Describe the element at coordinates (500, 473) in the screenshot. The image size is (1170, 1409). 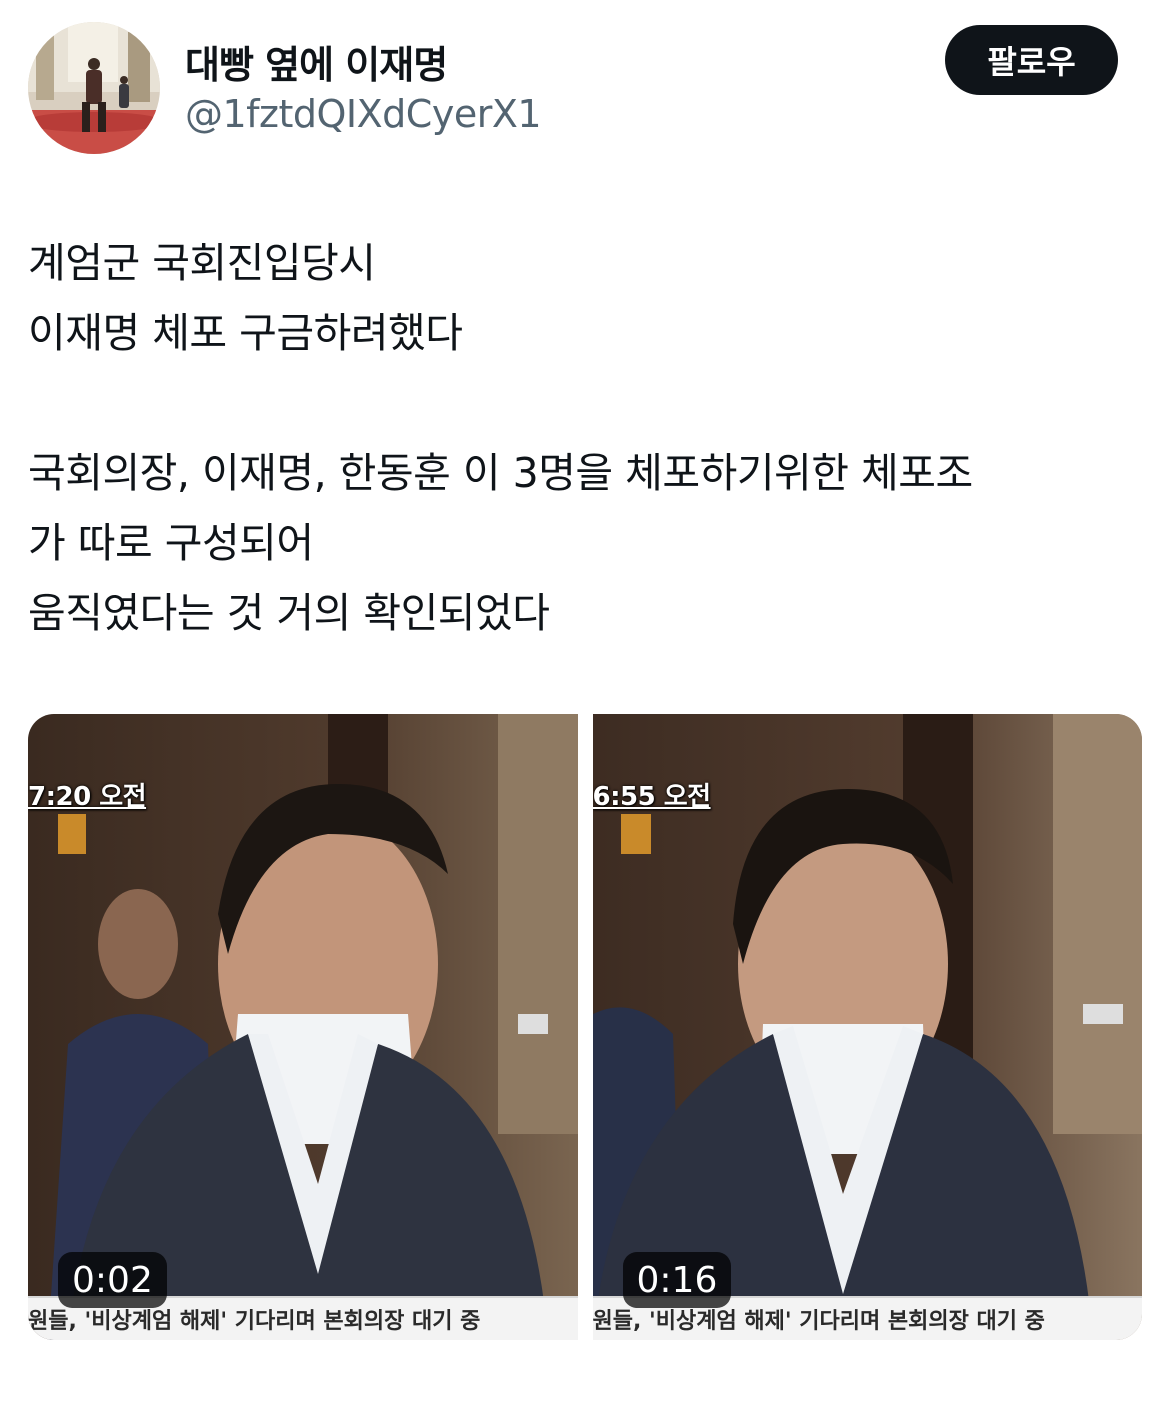
I see `tweet-line: 국회의장, 이재명, 한동훈 이 3명을 체포하기위한 체포조` at that location.